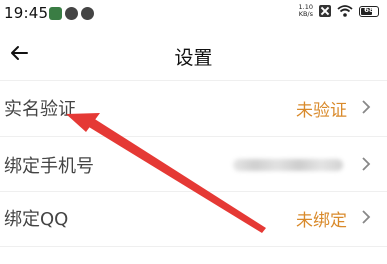 The width and height of the screenshot is (387, 264). I want to click on network-speed-unit: KB/s, so click(305, 14).